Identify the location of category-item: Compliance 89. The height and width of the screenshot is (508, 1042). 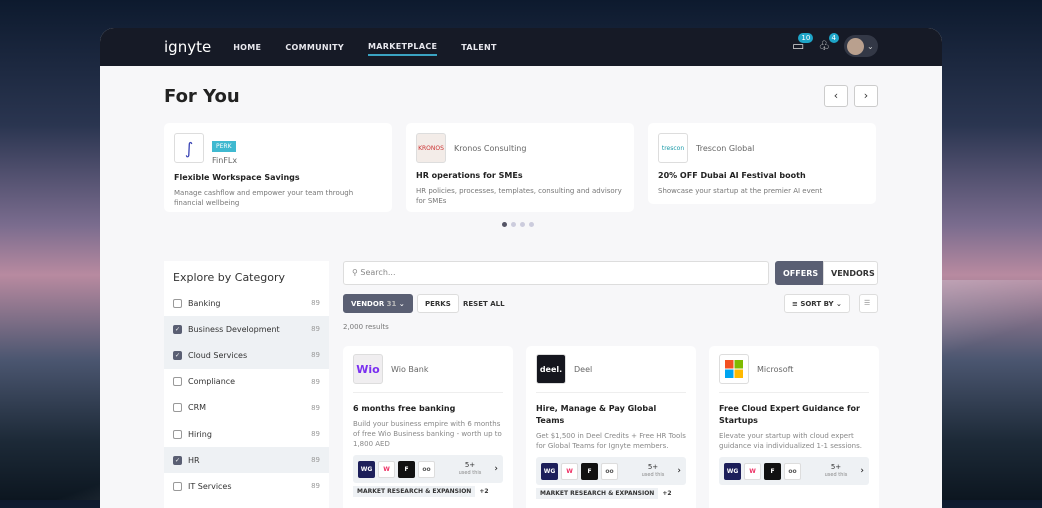
(246, 382).